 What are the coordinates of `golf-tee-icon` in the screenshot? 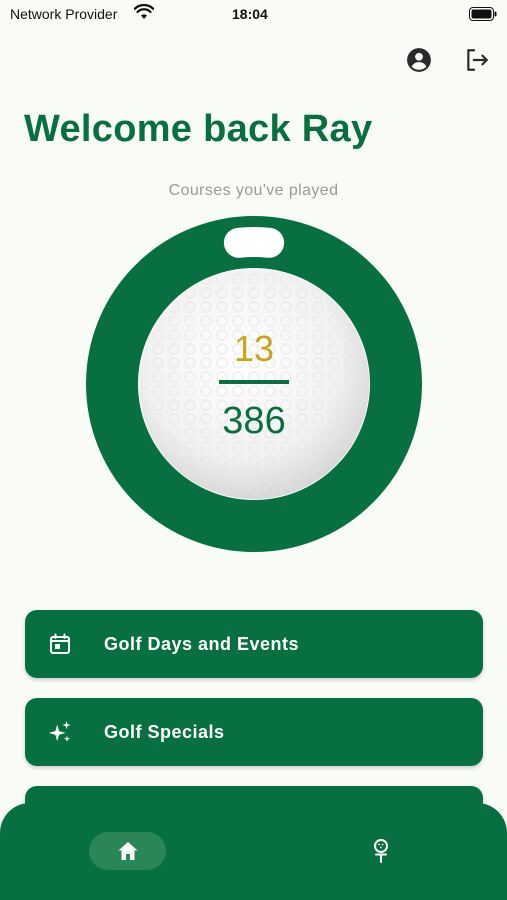 It's located at (381, 851).